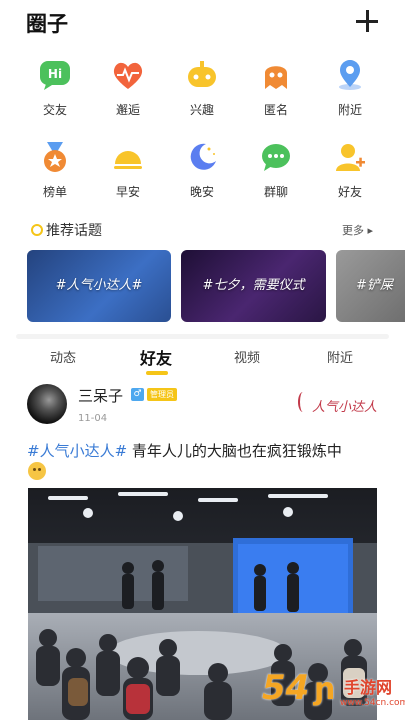  Describe the element at coordinates (47, 24) in the screenshot. I see `page-title: 圈子` at that location.